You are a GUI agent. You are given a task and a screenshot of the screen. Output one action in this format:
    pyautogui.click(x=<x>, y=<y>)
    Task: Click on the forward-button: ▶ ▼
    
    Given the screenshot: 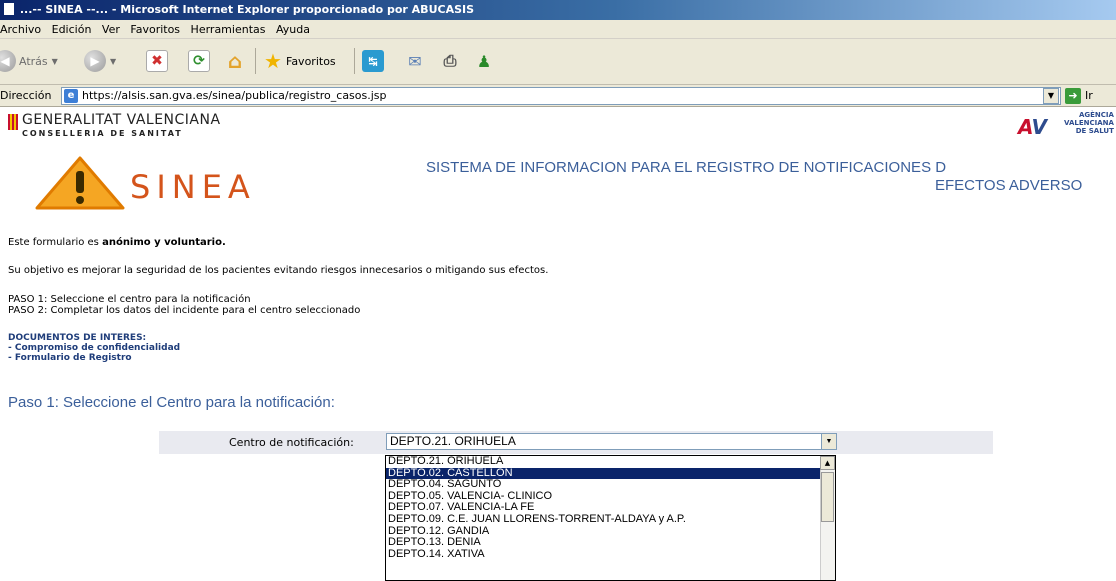 What is the action you would take?
    pyautogui.click(x=100, y=61)
    